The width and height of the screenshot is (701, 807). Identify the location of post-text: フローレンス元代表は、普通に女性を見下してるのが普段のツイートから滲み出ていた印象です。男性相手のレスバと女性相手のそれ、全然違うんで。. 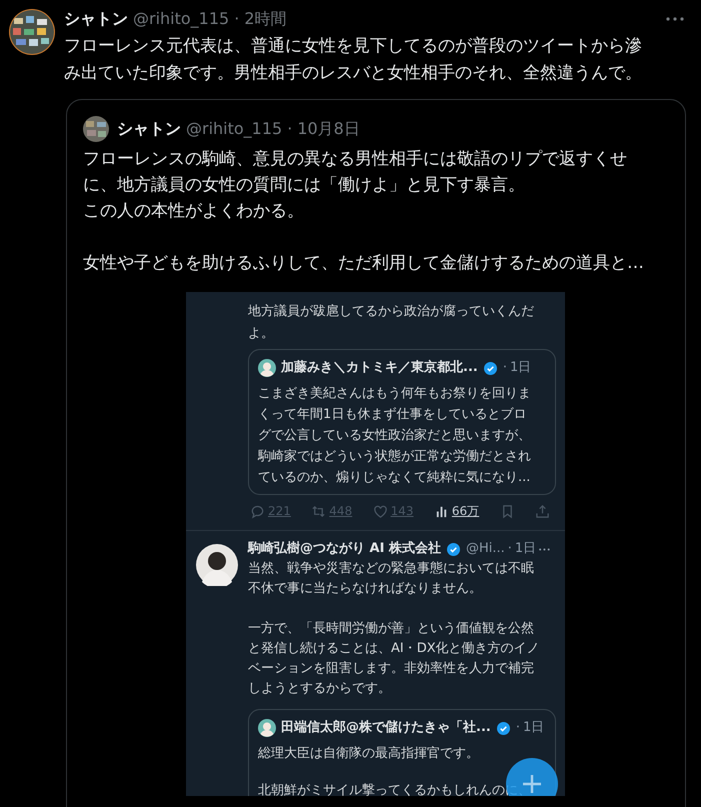
(353, 60).